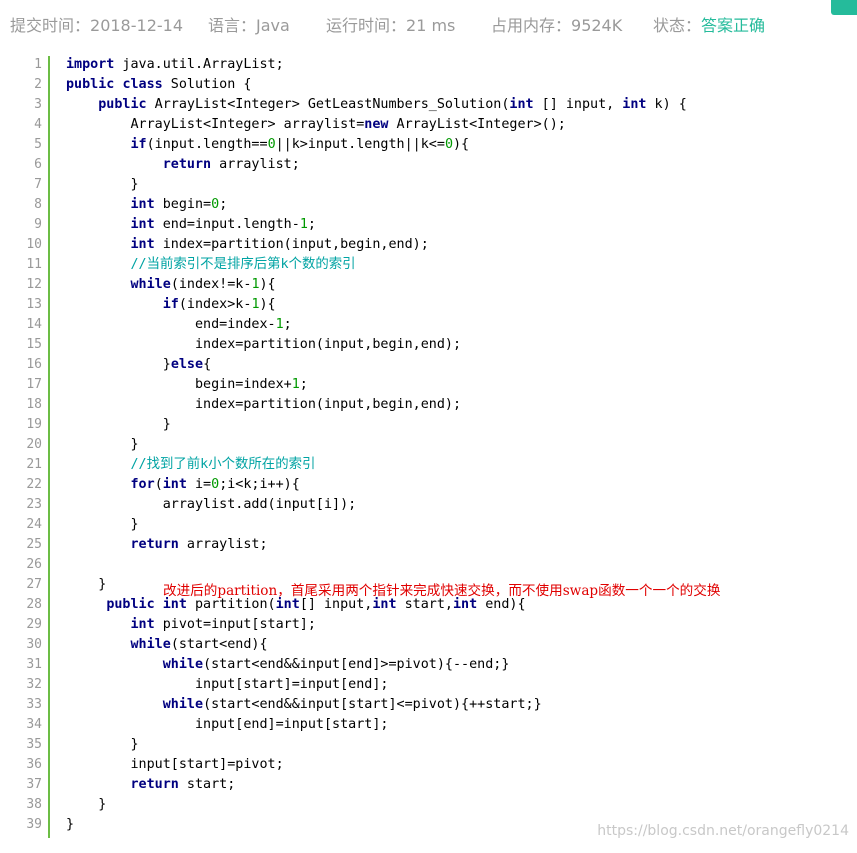 This screenshot has width=857, height=853. What do you see at coordinates (723, 831) in the screenshot?
I see `watermark: https://blog.csdn.net/orangefly0214` at bounding box center [723, 831].